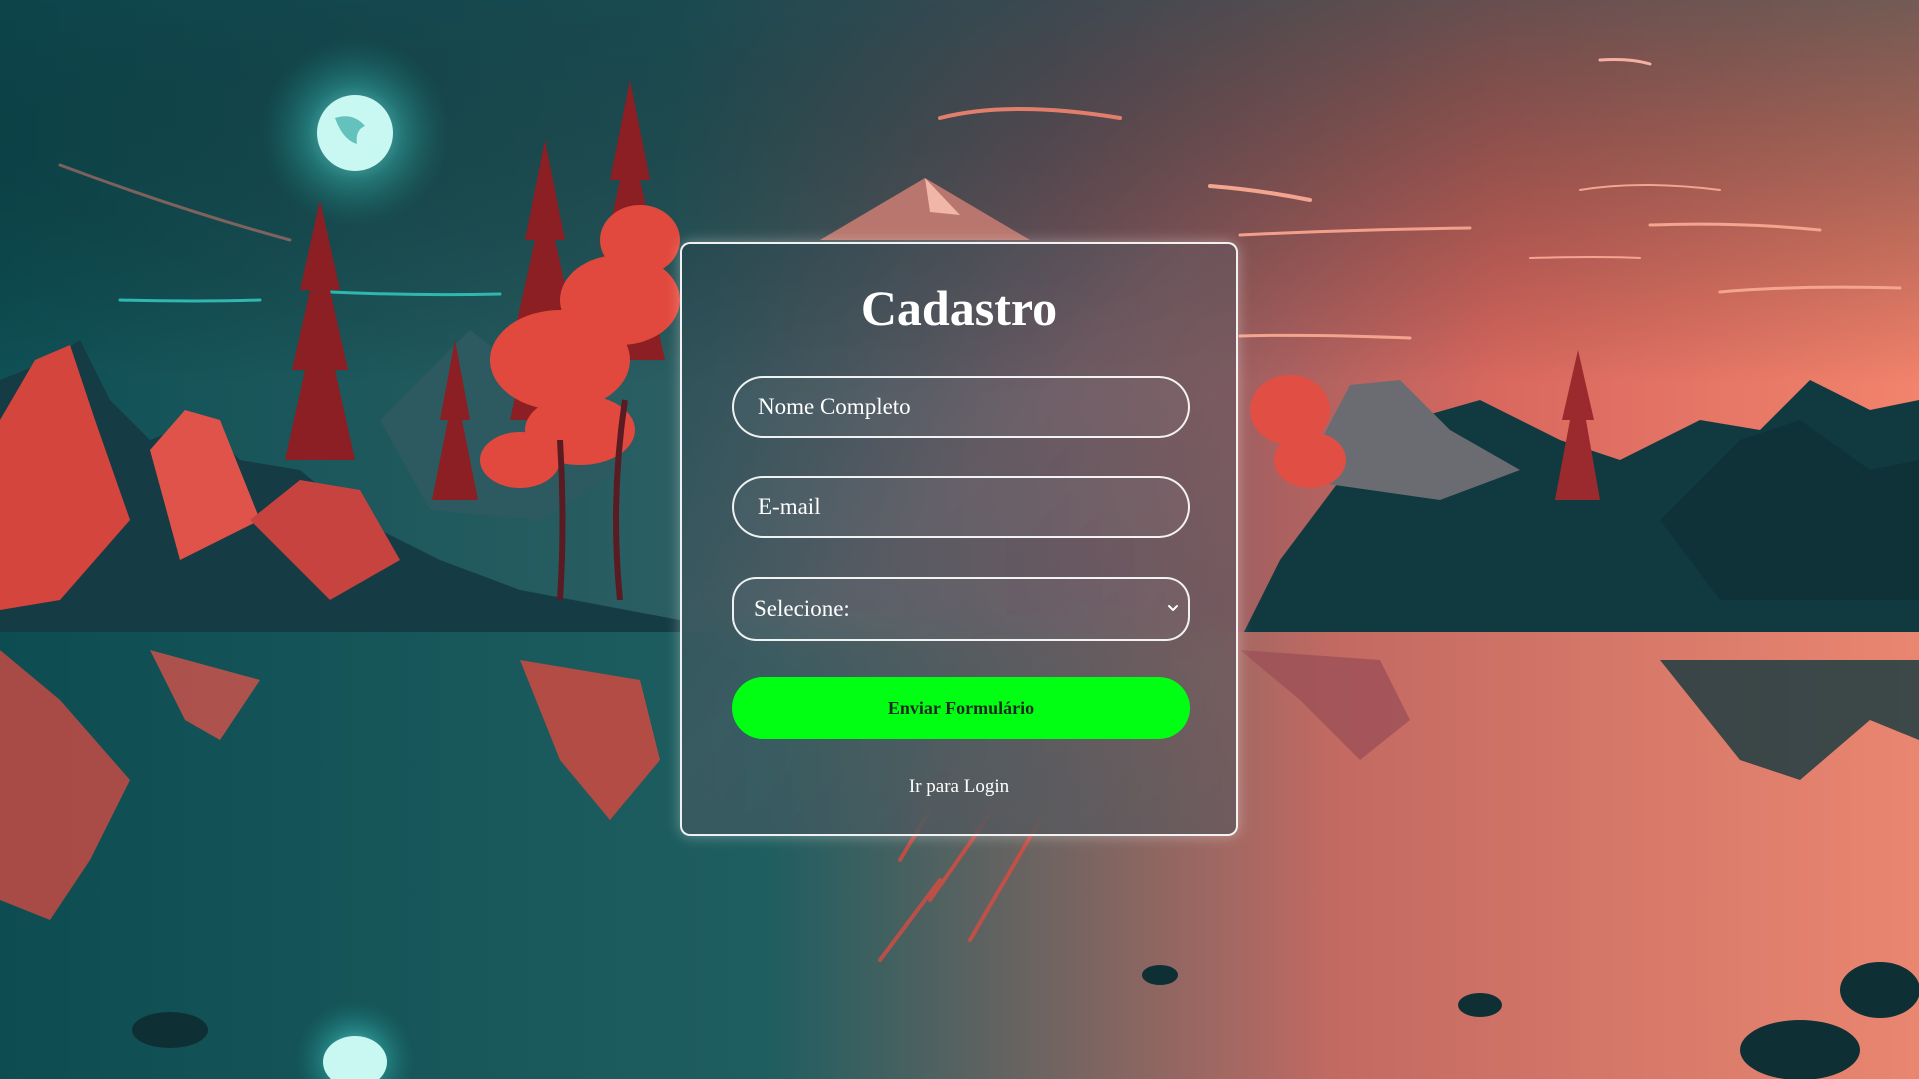  Describe the element at coordinates (961, 708) in the screenshot. I see `submit-button: Enviar Formulário` at that location.